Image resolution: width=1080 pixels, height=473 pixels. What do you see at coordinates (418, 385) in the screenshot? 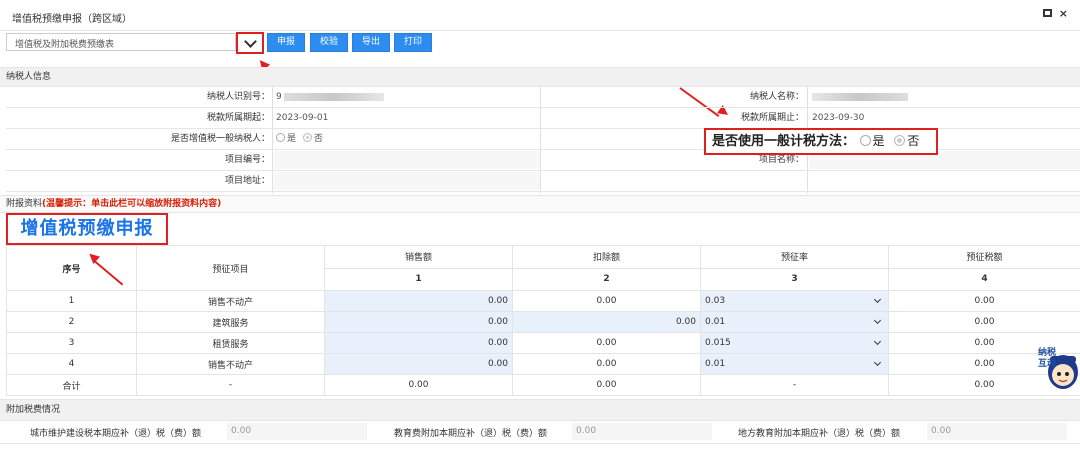
I see `total-sales: 0.00` at bounding box center [418, 385].